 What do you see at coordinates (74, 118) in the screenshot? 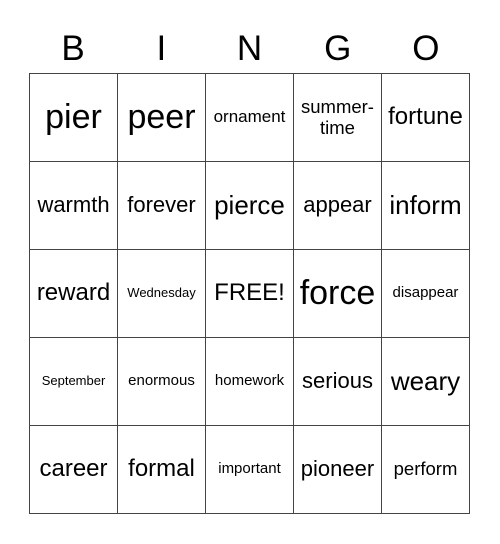
I see `bingo-cell: pier` at bounding box center [74, 118].